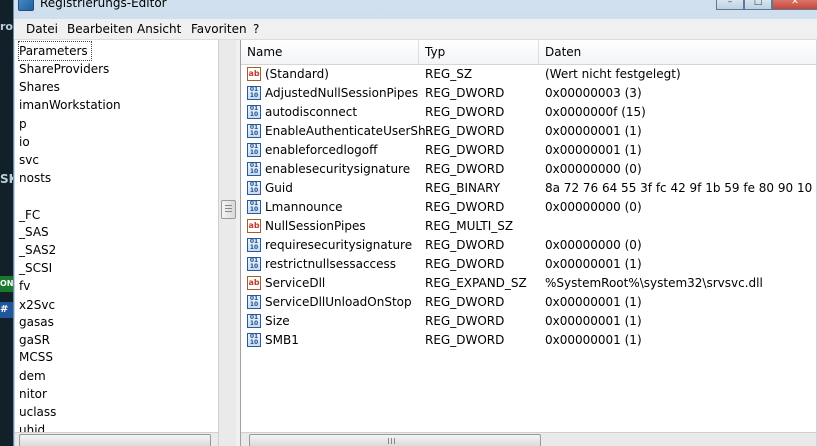 Image resolution: width=817 pixels, height=446 pixels. I want to click on value-type: REG_BINARY, so click(463, 188).